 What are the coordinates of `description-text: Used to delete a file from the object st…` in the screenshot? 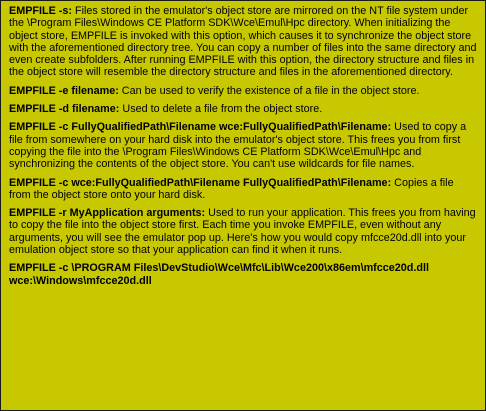 It's located at (221, 109).